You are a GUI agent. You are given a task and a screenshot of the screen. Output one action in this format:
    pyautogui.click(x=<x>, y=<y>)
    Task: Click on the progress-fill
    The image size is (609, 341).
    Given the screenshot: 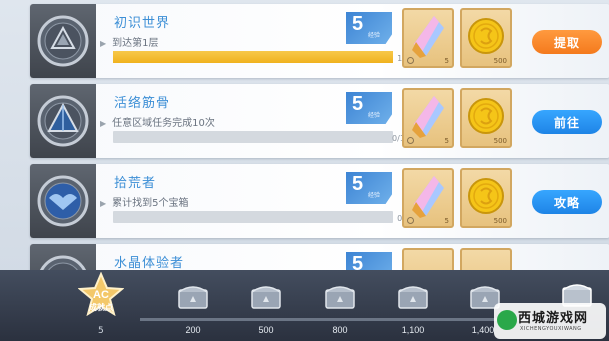 What is the action you would take?
    pyautogui.click(x=253, y=57)
    